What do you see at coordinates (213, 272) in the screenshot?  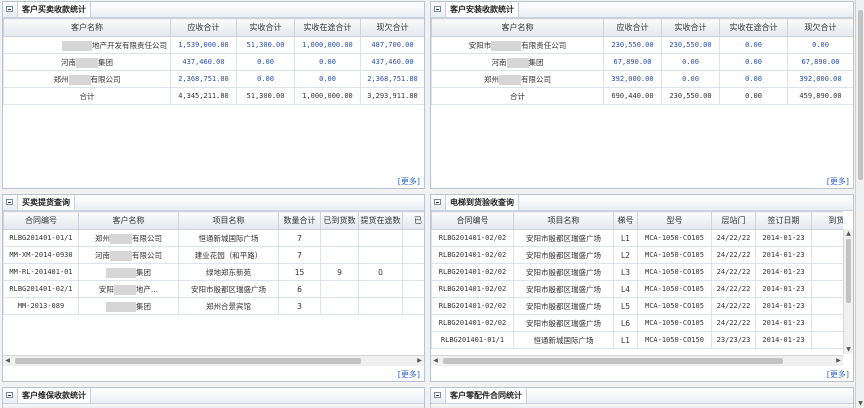 I see `table-row: MM-RL-201401-01 集团 绿地郑东新苑 15 9 0` at bounding box center [213, 272].